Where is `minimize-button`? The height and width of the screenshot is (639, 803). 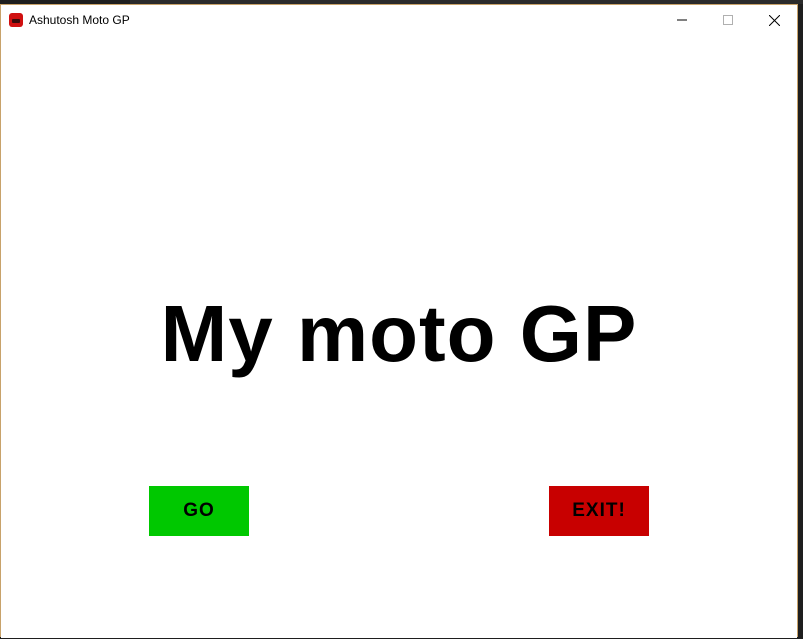
minimize-button is located at coordinates (682, 20).